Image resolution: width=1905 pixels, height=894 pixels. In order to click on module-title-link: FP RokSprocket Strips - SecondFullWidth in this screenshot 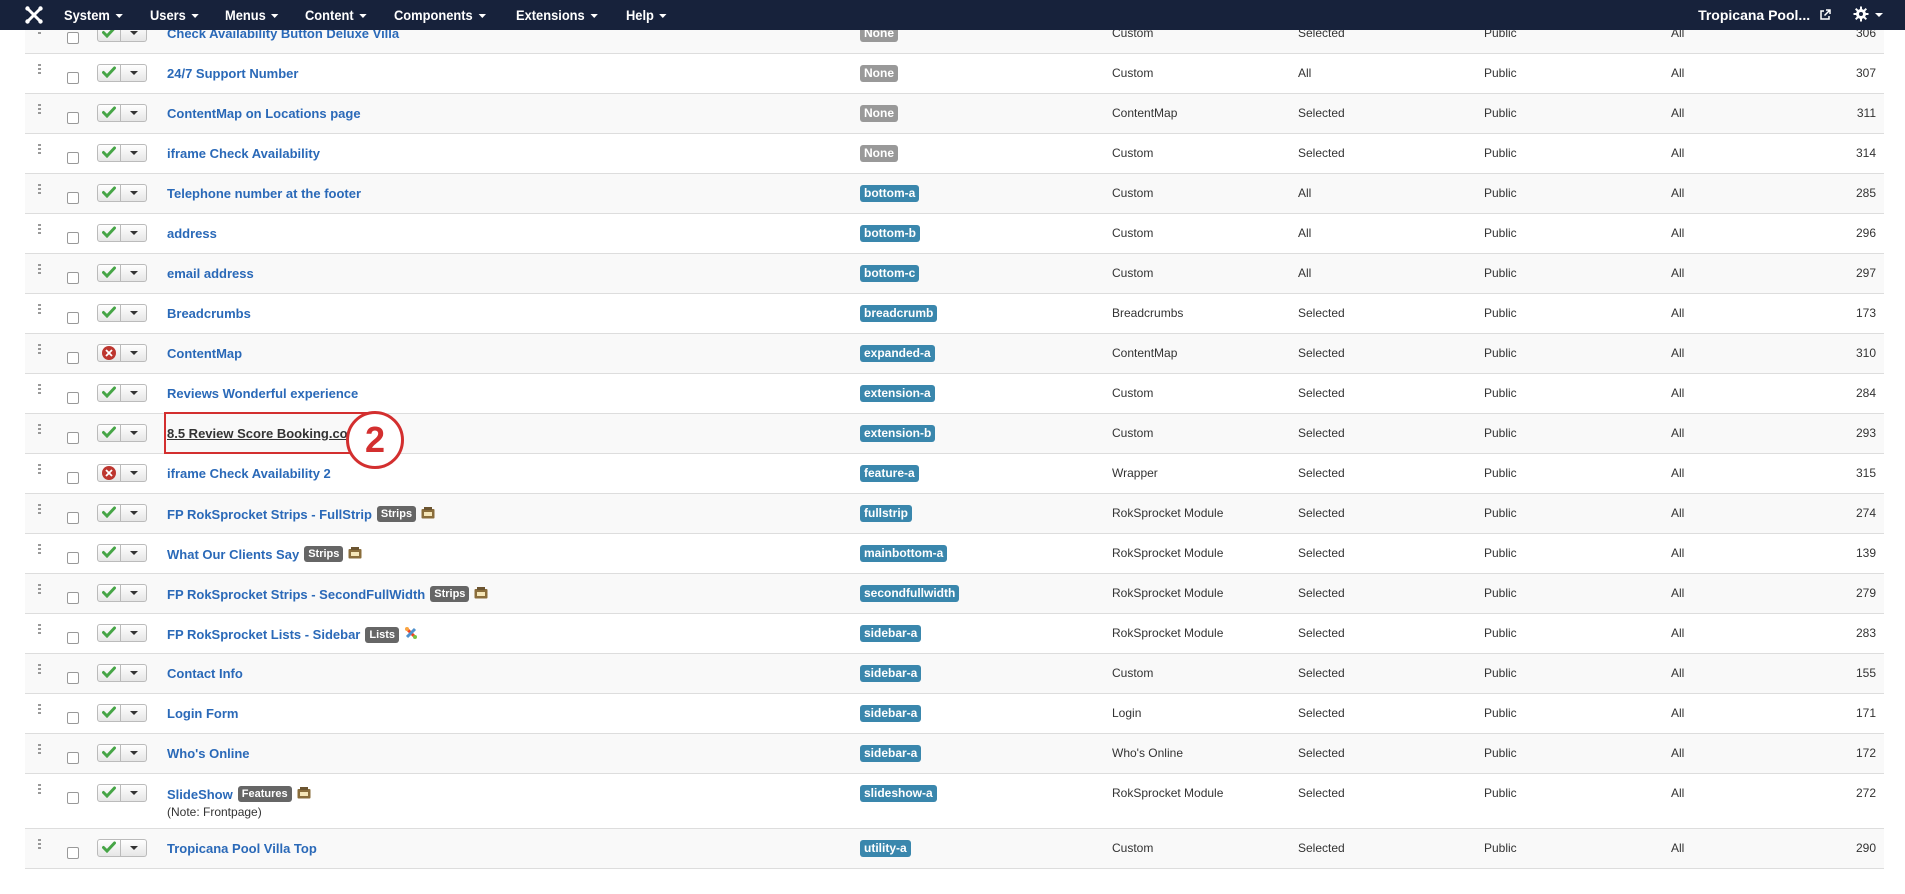, I will do `click(296, 594)`.